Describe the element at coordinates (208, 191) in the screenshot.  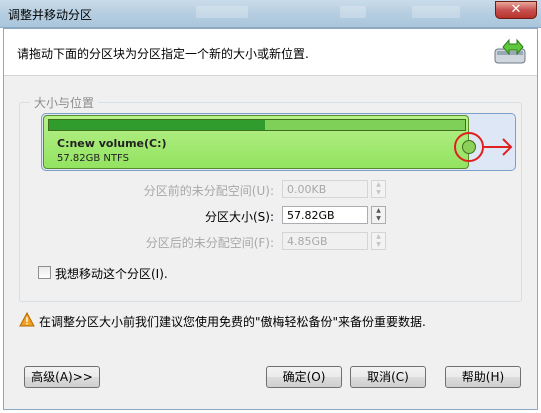
I see `free-before-label: 分区前的未分配空间(U):` at that location.